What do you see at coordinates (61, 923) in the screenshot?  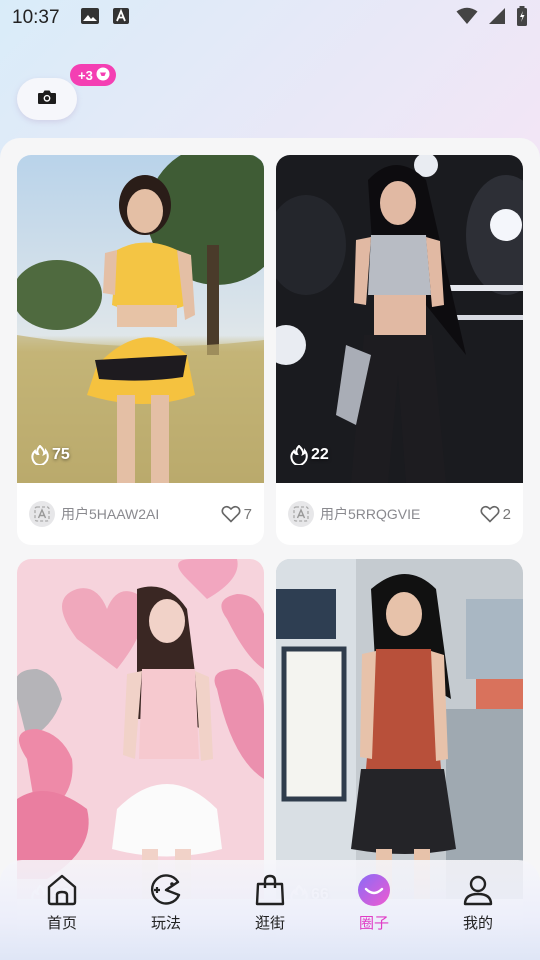 I see `nav-label: 首页` at bounding box center [61, 923].